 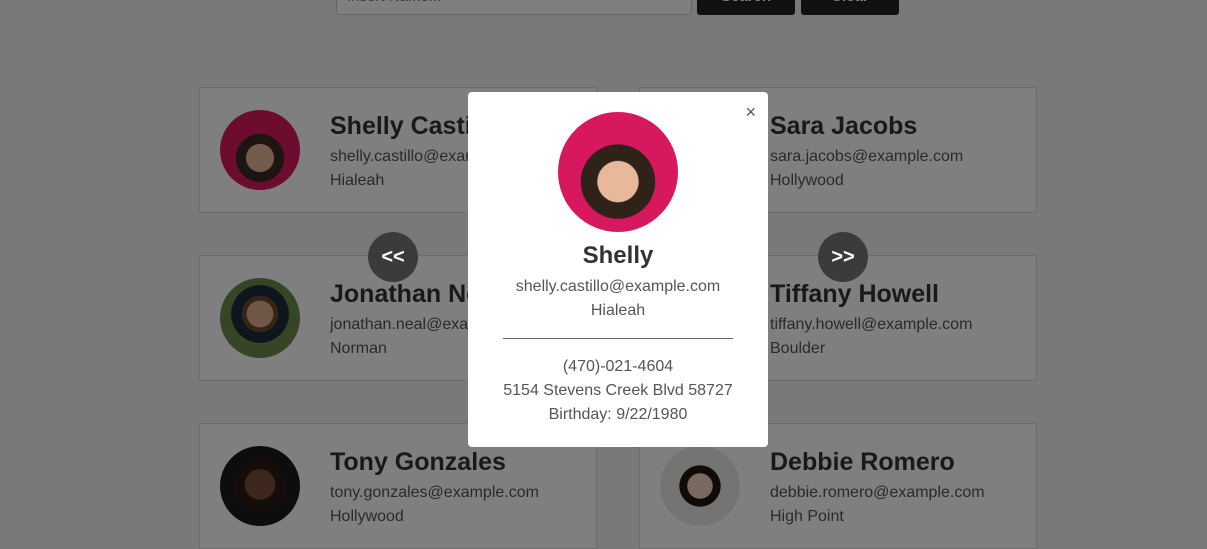 What do you see at coordinates (618, 414) in the screenshot?
I see `modal-birthday: Birthday: 9/22/1980` at bounding box center [618, 414].